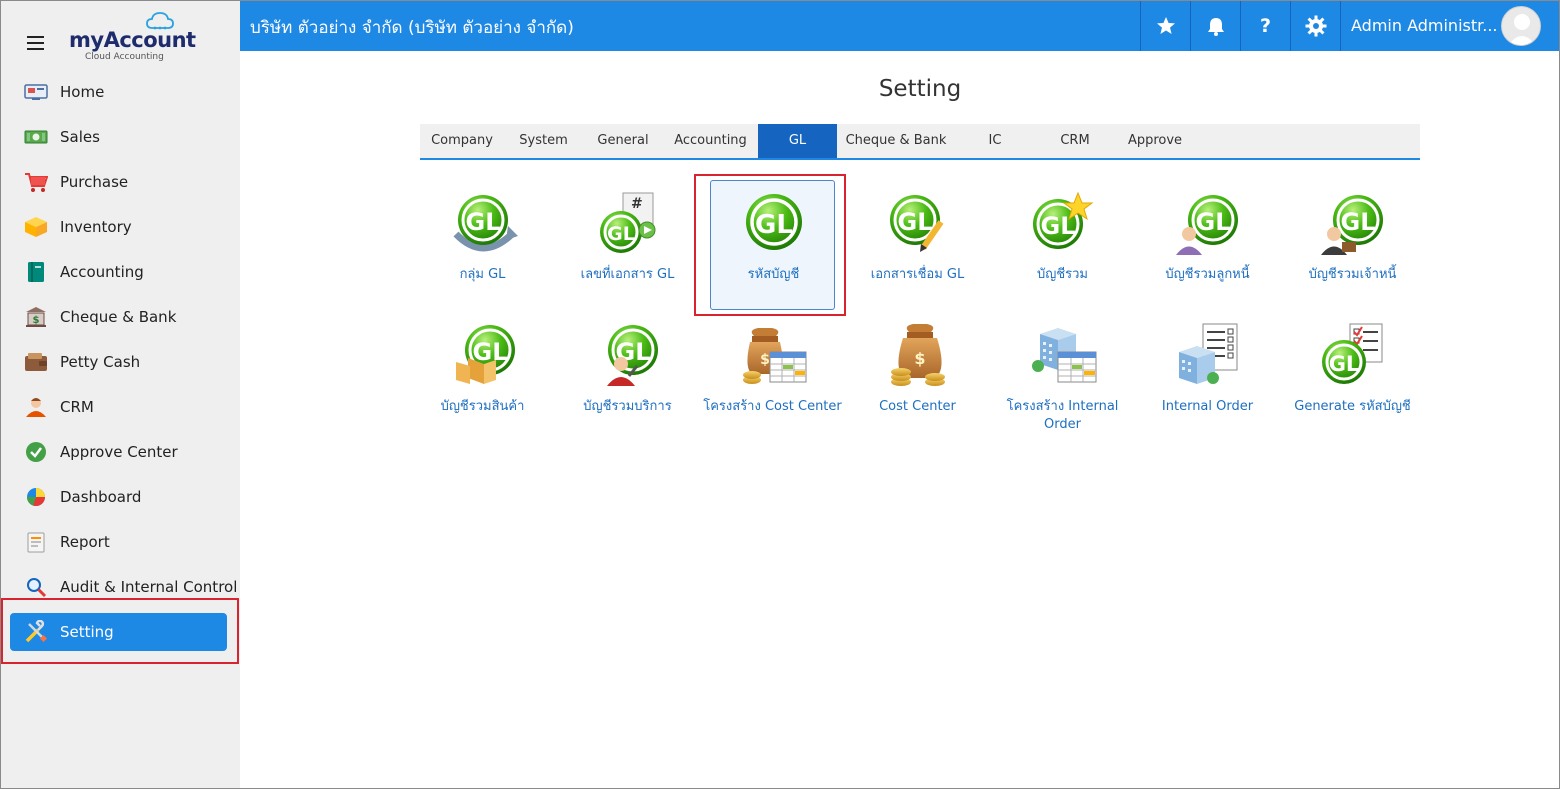  What do you see at coordinates (995, 141) in the screenshot?
I see `tab-ic: IC` at bounding box center [995, 141].